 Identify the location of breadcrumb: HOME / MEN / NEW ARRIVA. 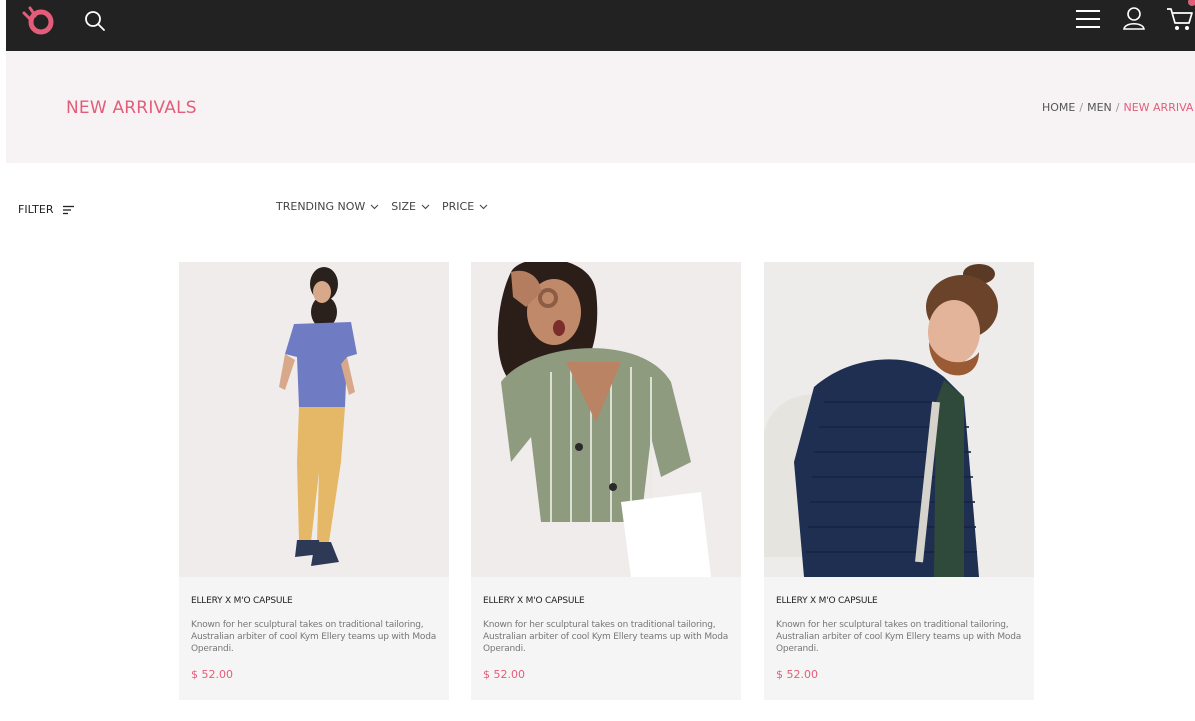
(1118, 107).